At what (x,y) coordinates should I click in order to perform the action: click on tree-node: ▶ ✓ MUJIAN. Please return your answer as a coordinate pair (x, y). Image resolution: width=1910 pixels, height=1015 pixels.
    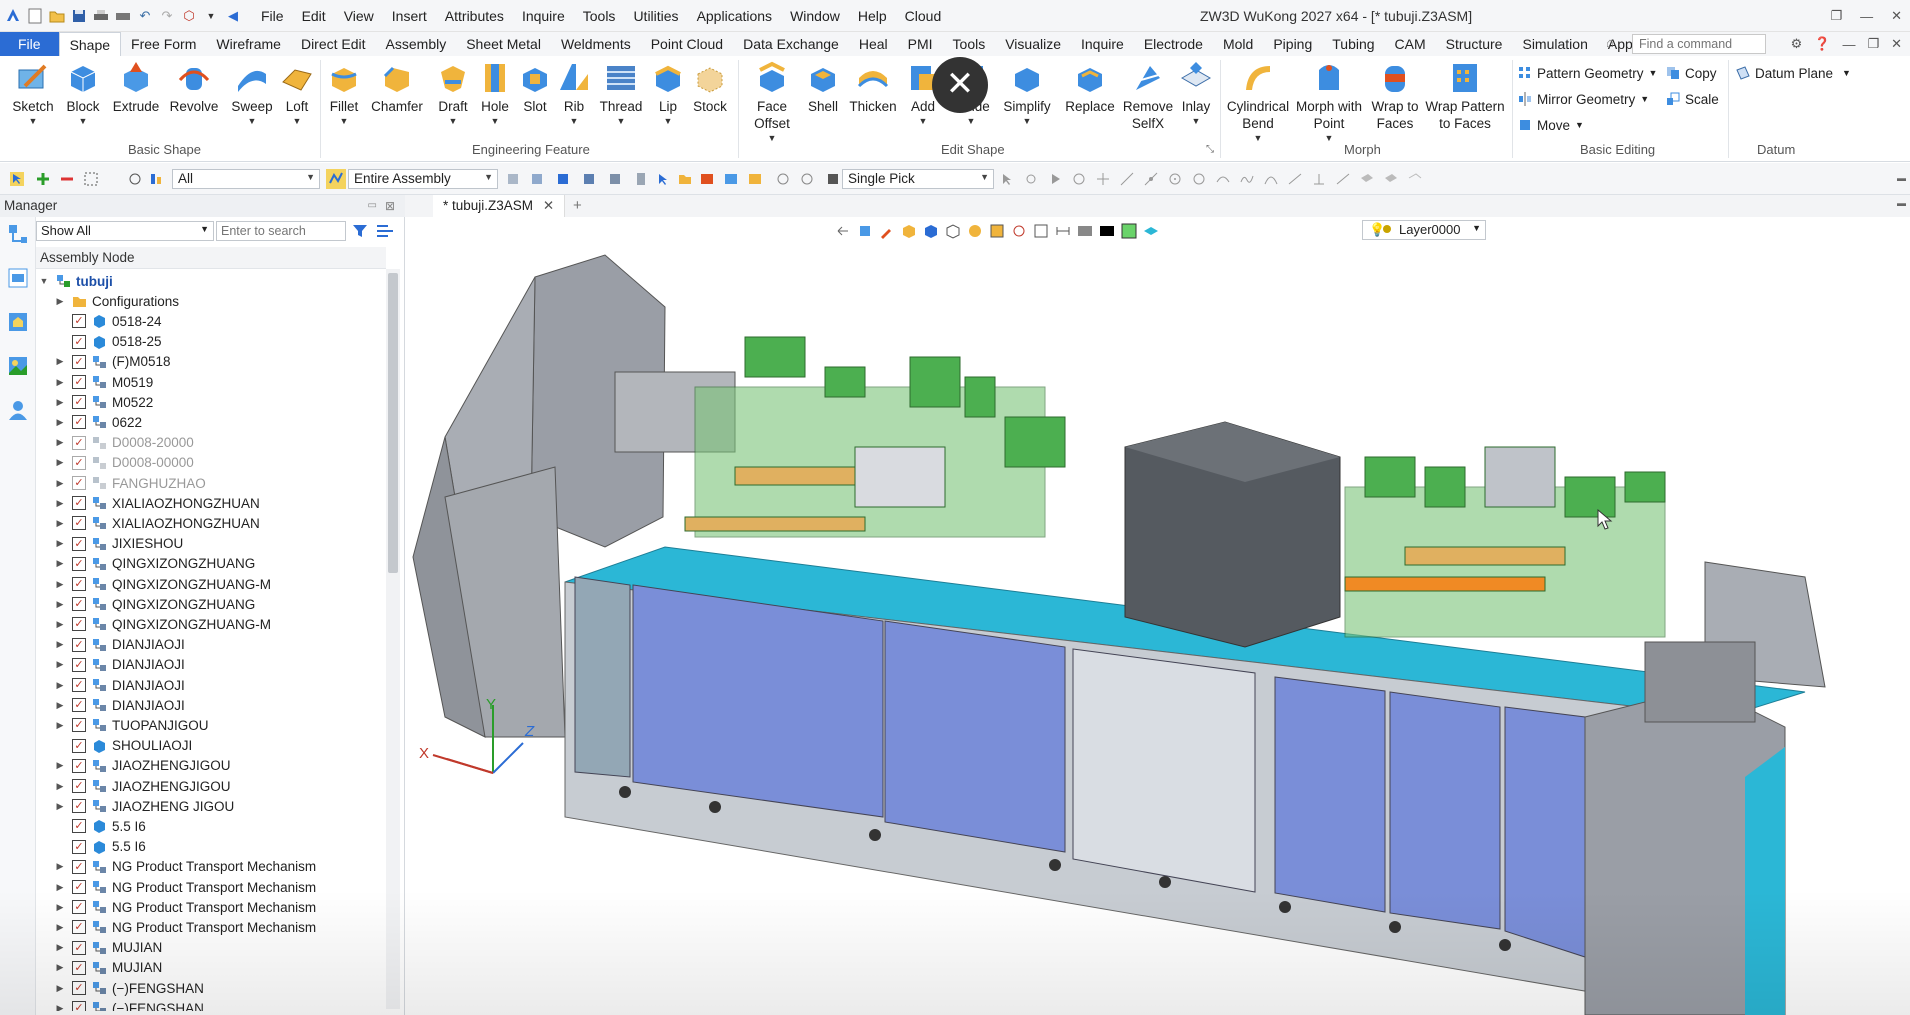
    Looking at the image, I should click on (211, 948).